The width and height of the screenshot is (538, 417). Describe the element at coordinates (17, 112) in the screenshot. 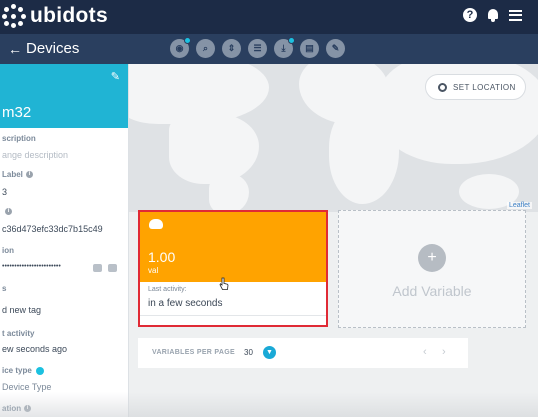

I see `device-name: m32` at that location.